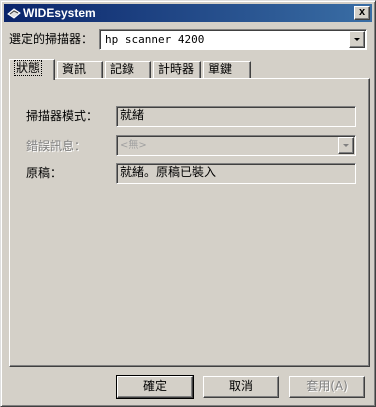 This screenshot has height=407, width=376. Describe the element at coordinates (133, 145) in the screenshot. I see `error-message-placeholder: <無>` at that location.